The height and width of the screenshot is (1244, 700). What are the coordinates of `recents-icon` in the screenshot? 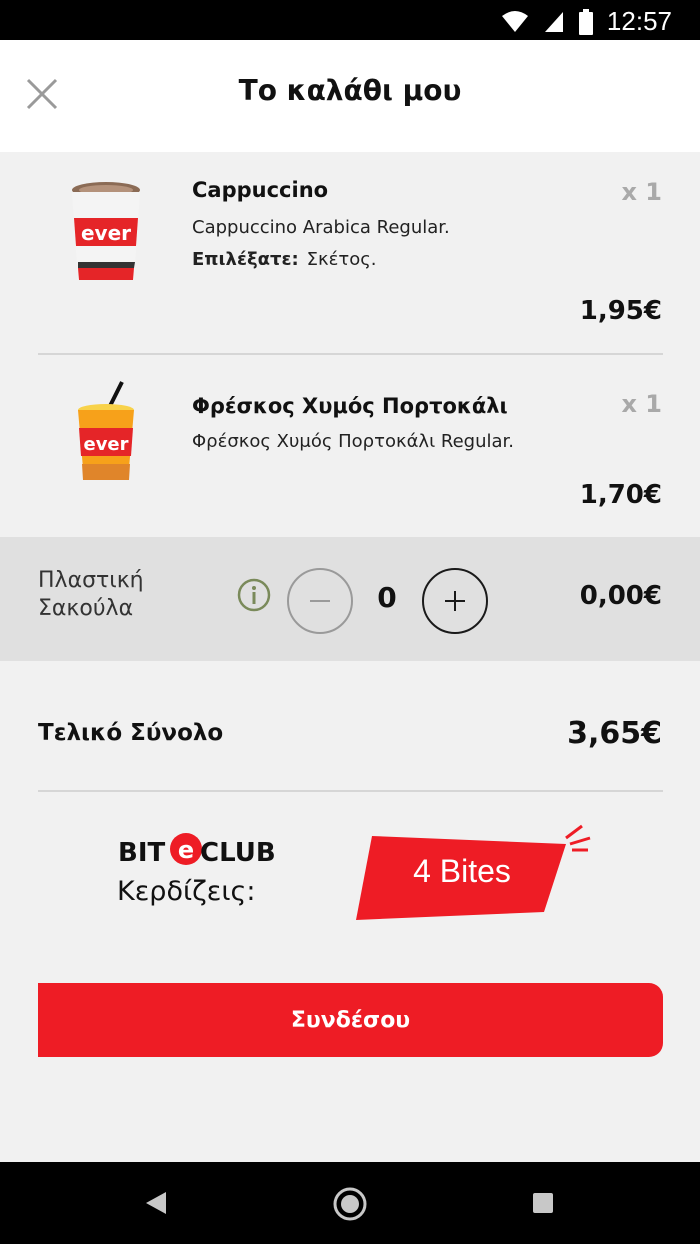 It's located at (543, 1203).